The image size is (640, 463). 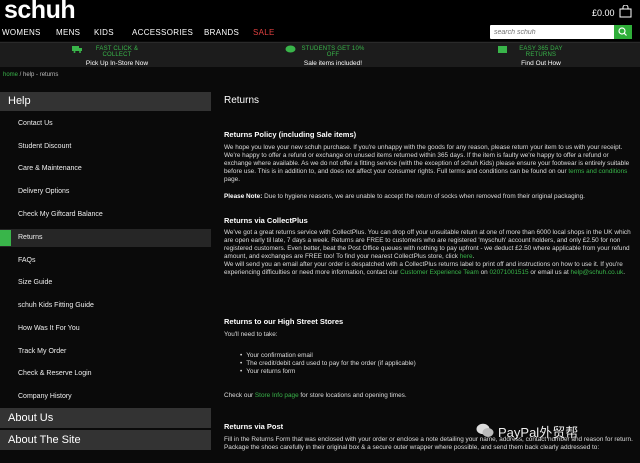 What do you see at coordinates (466, 256) in the screenshot?
I see `collectplus-here-link: here` at bounding box center [466, 256].